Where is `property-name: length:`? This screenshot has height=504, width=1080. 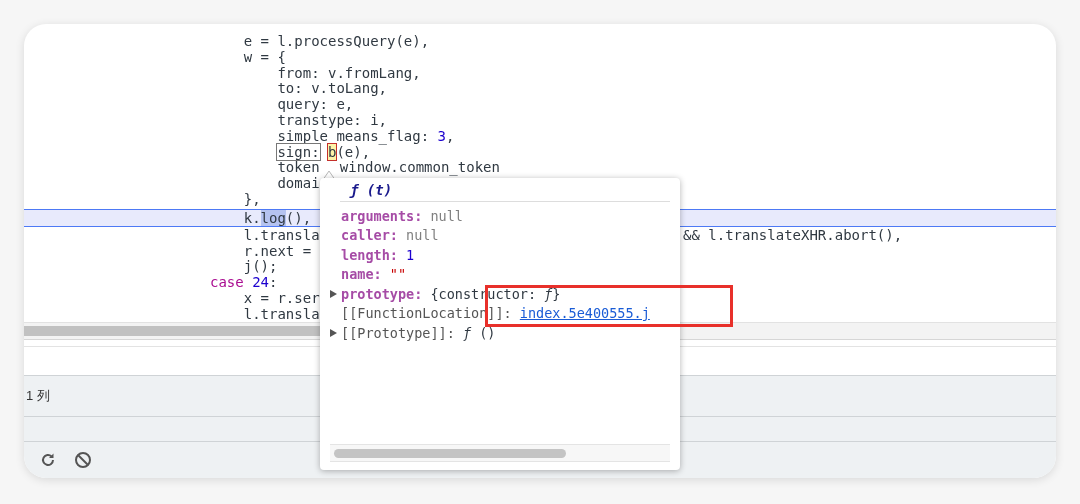 property-name: length: is located at coordinates (369, 254).